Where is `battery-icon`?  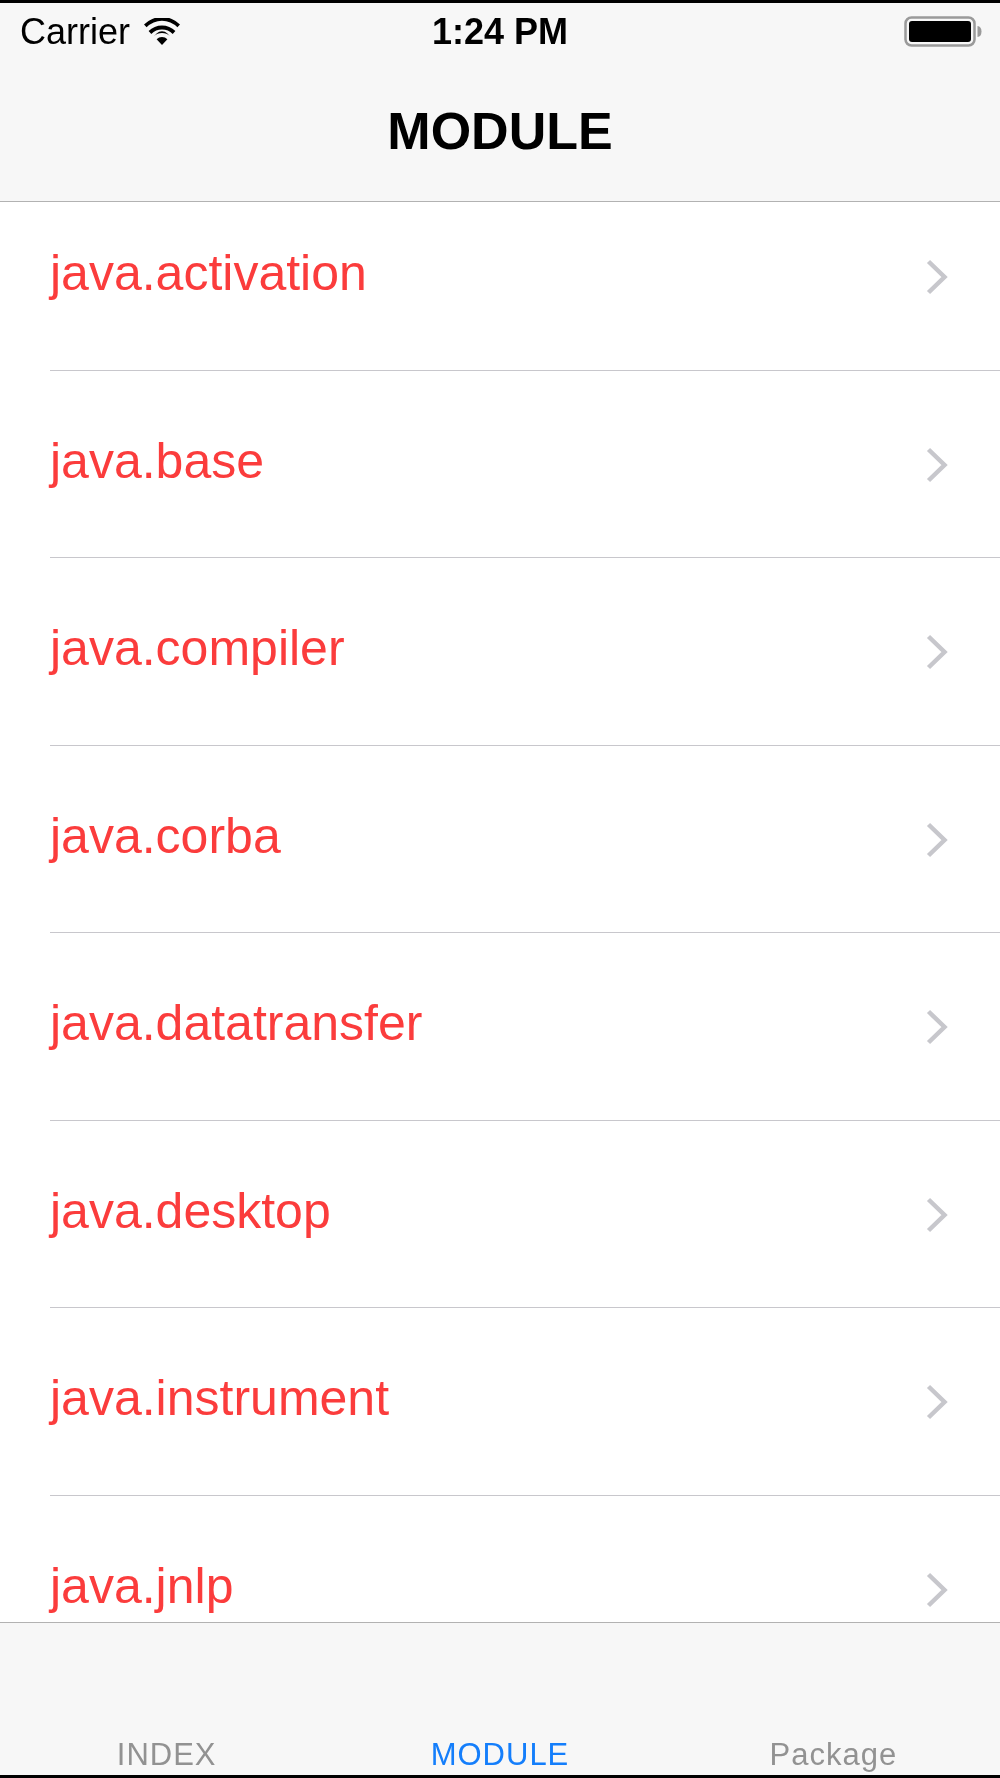
battery-icon is located at coordinates (943, 31).